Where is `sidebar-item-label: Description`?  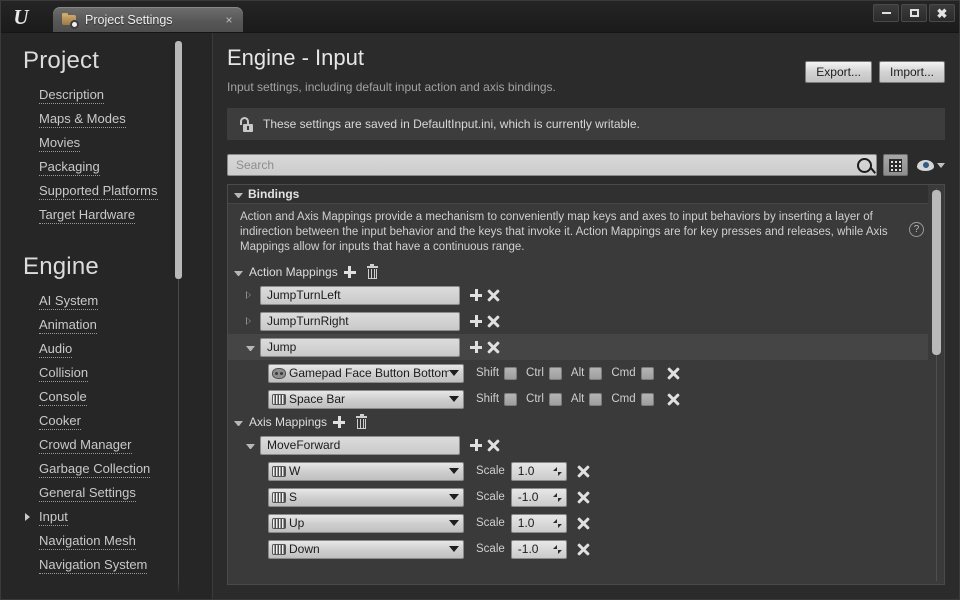 sidebar-item-label: Description is located at coordinates (72, 95).